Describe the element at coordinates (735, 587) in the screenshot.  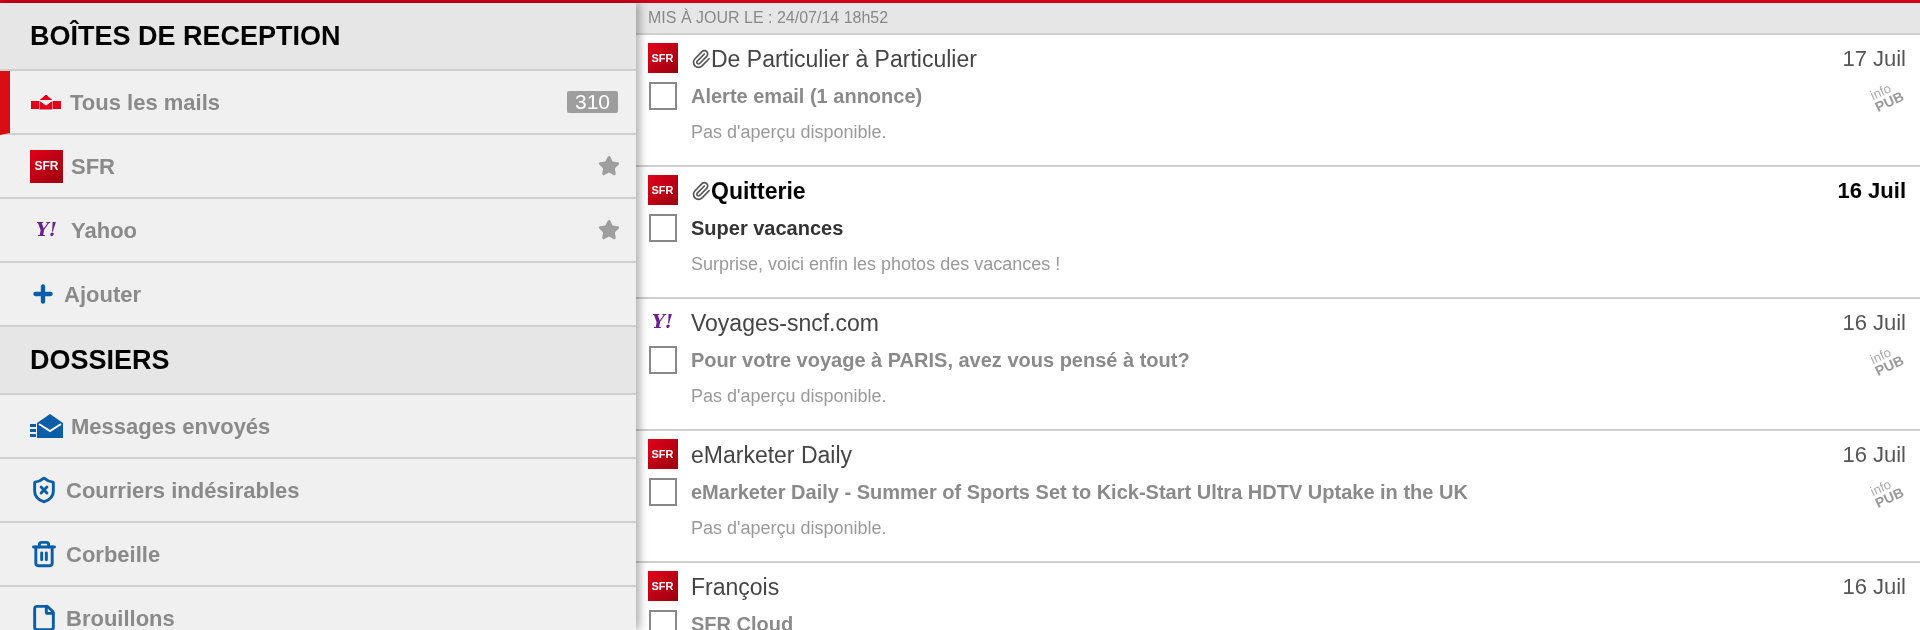
I see `mail-sender: François` at that location.